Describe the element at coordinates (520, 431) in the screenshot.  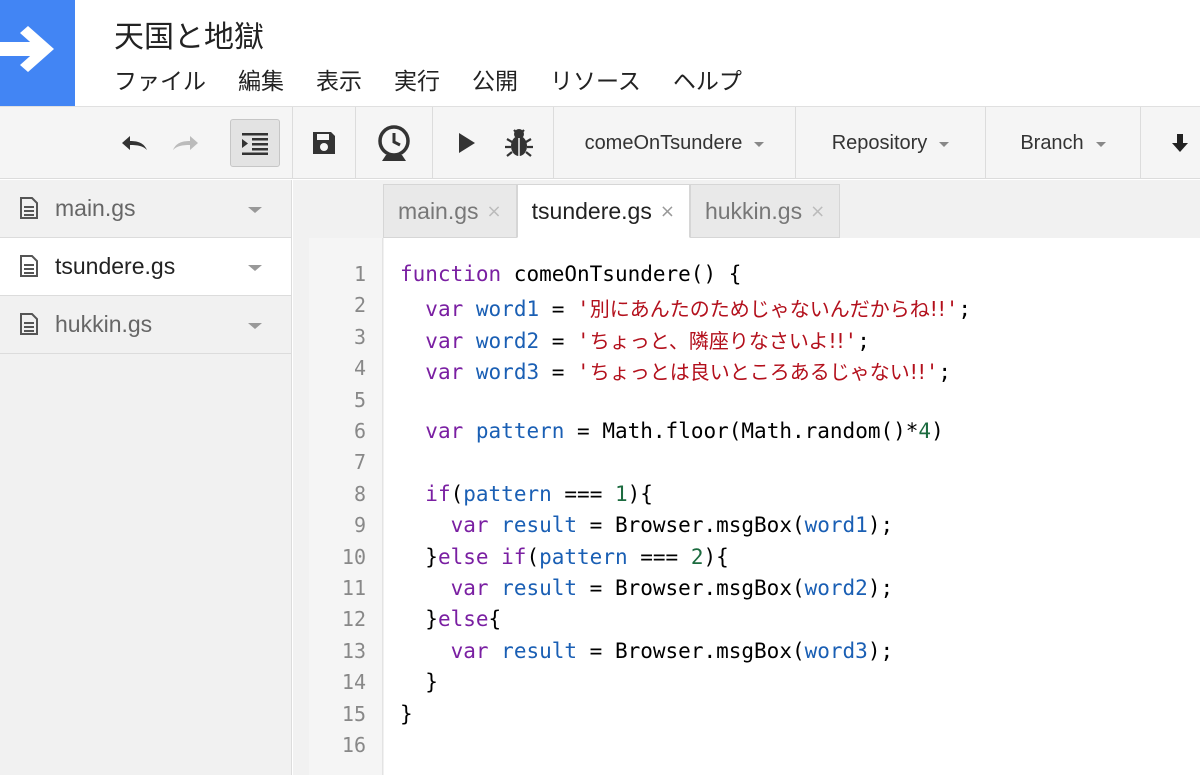
I see `code-token: pattern` at that location.